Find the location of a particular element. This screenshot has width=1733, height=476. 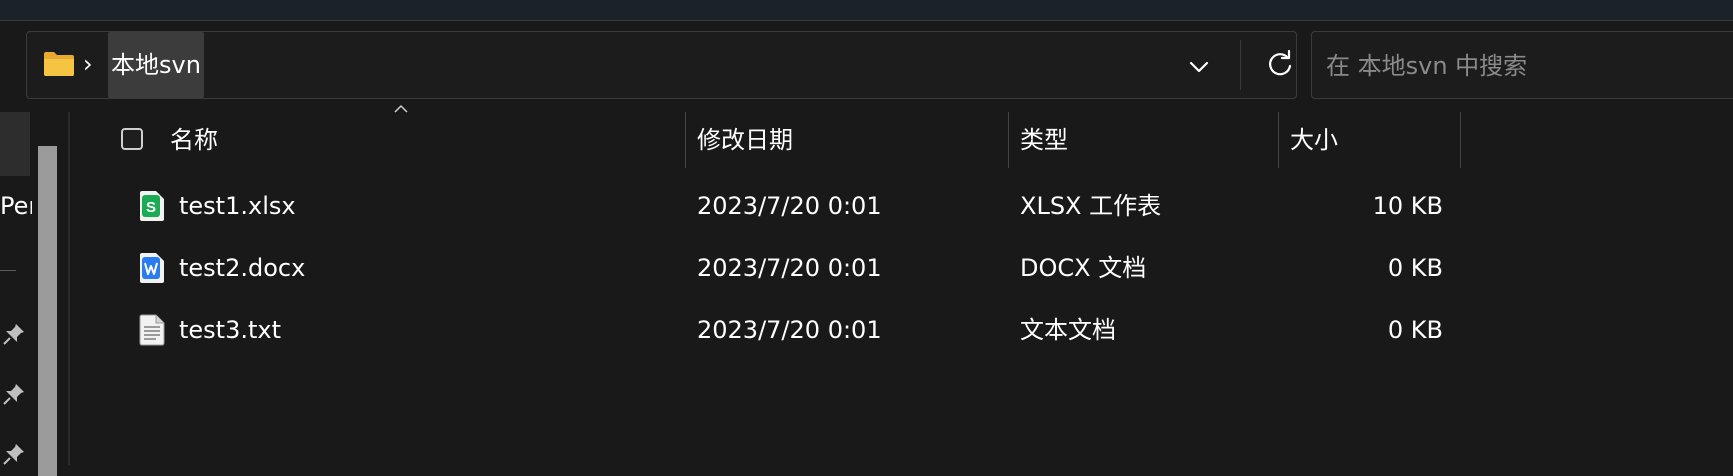

address-divider is located at coordinates (1240, 65).